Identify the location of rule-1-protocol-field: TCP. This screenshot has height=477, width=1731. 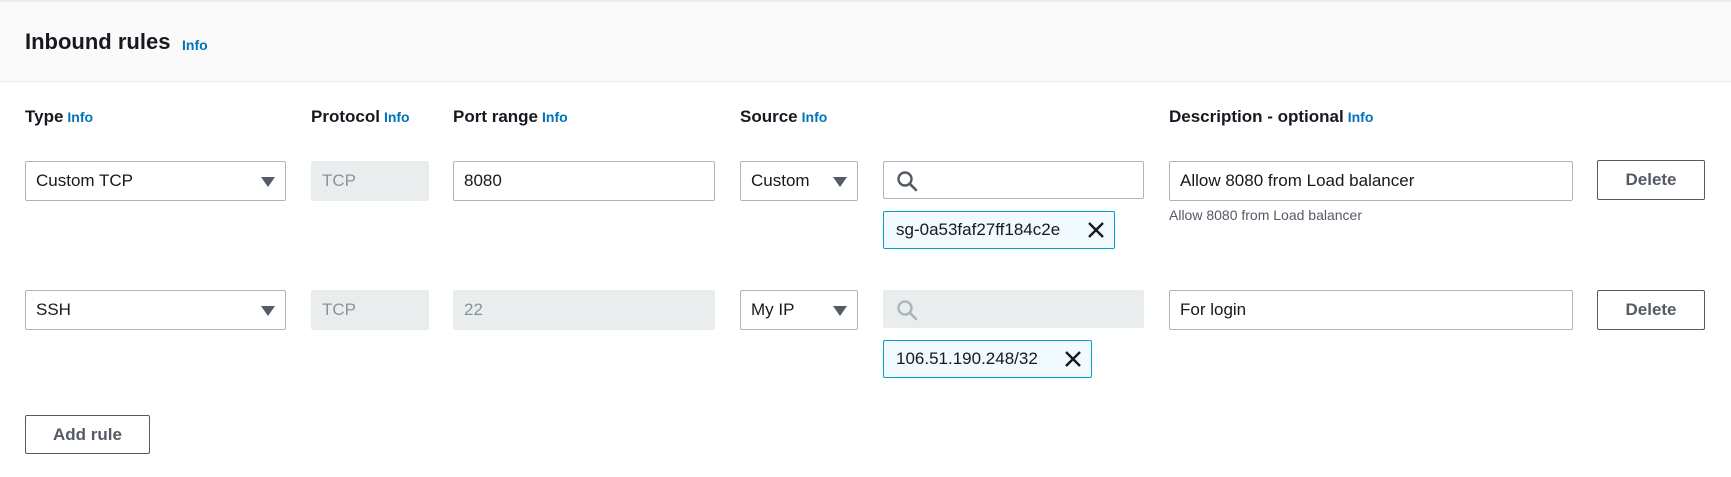
(370, 181).